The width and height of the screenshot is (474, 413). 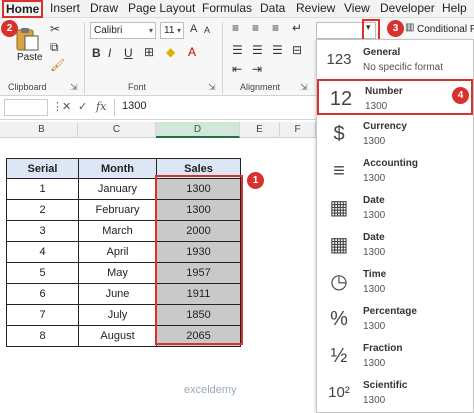 I want to click on bold-button: B, so click(x=96, y=53).